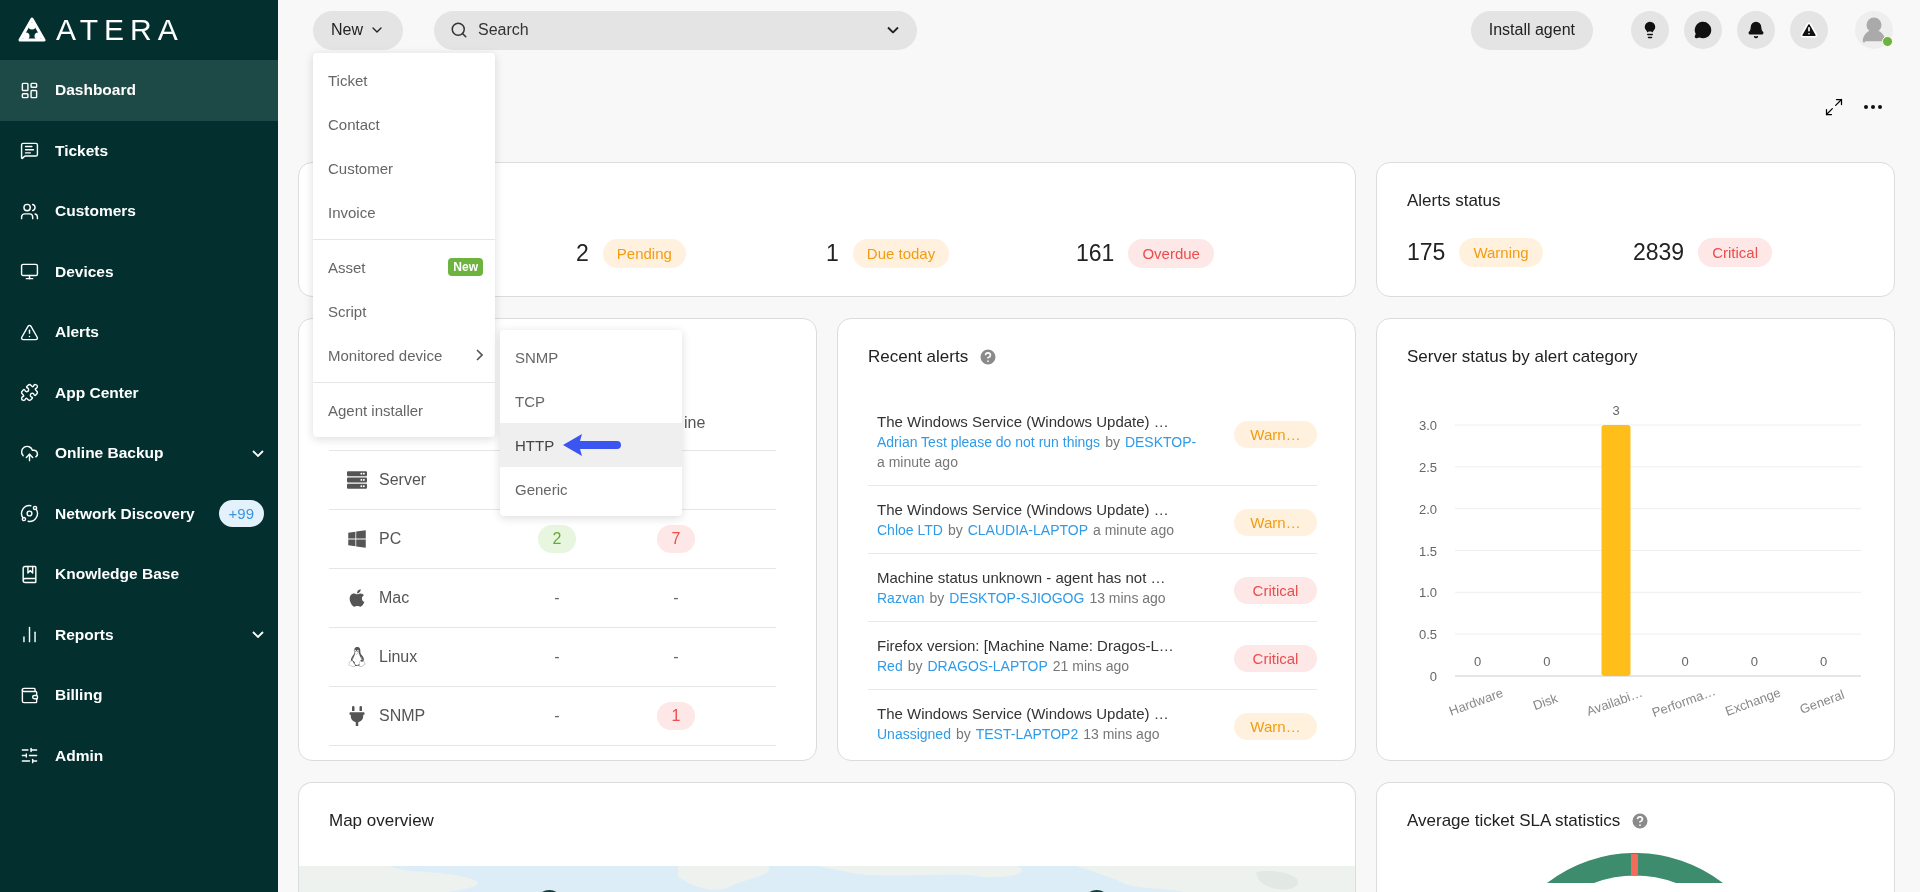  I want to click on axis-label: 0.5, so click(1427, 635).